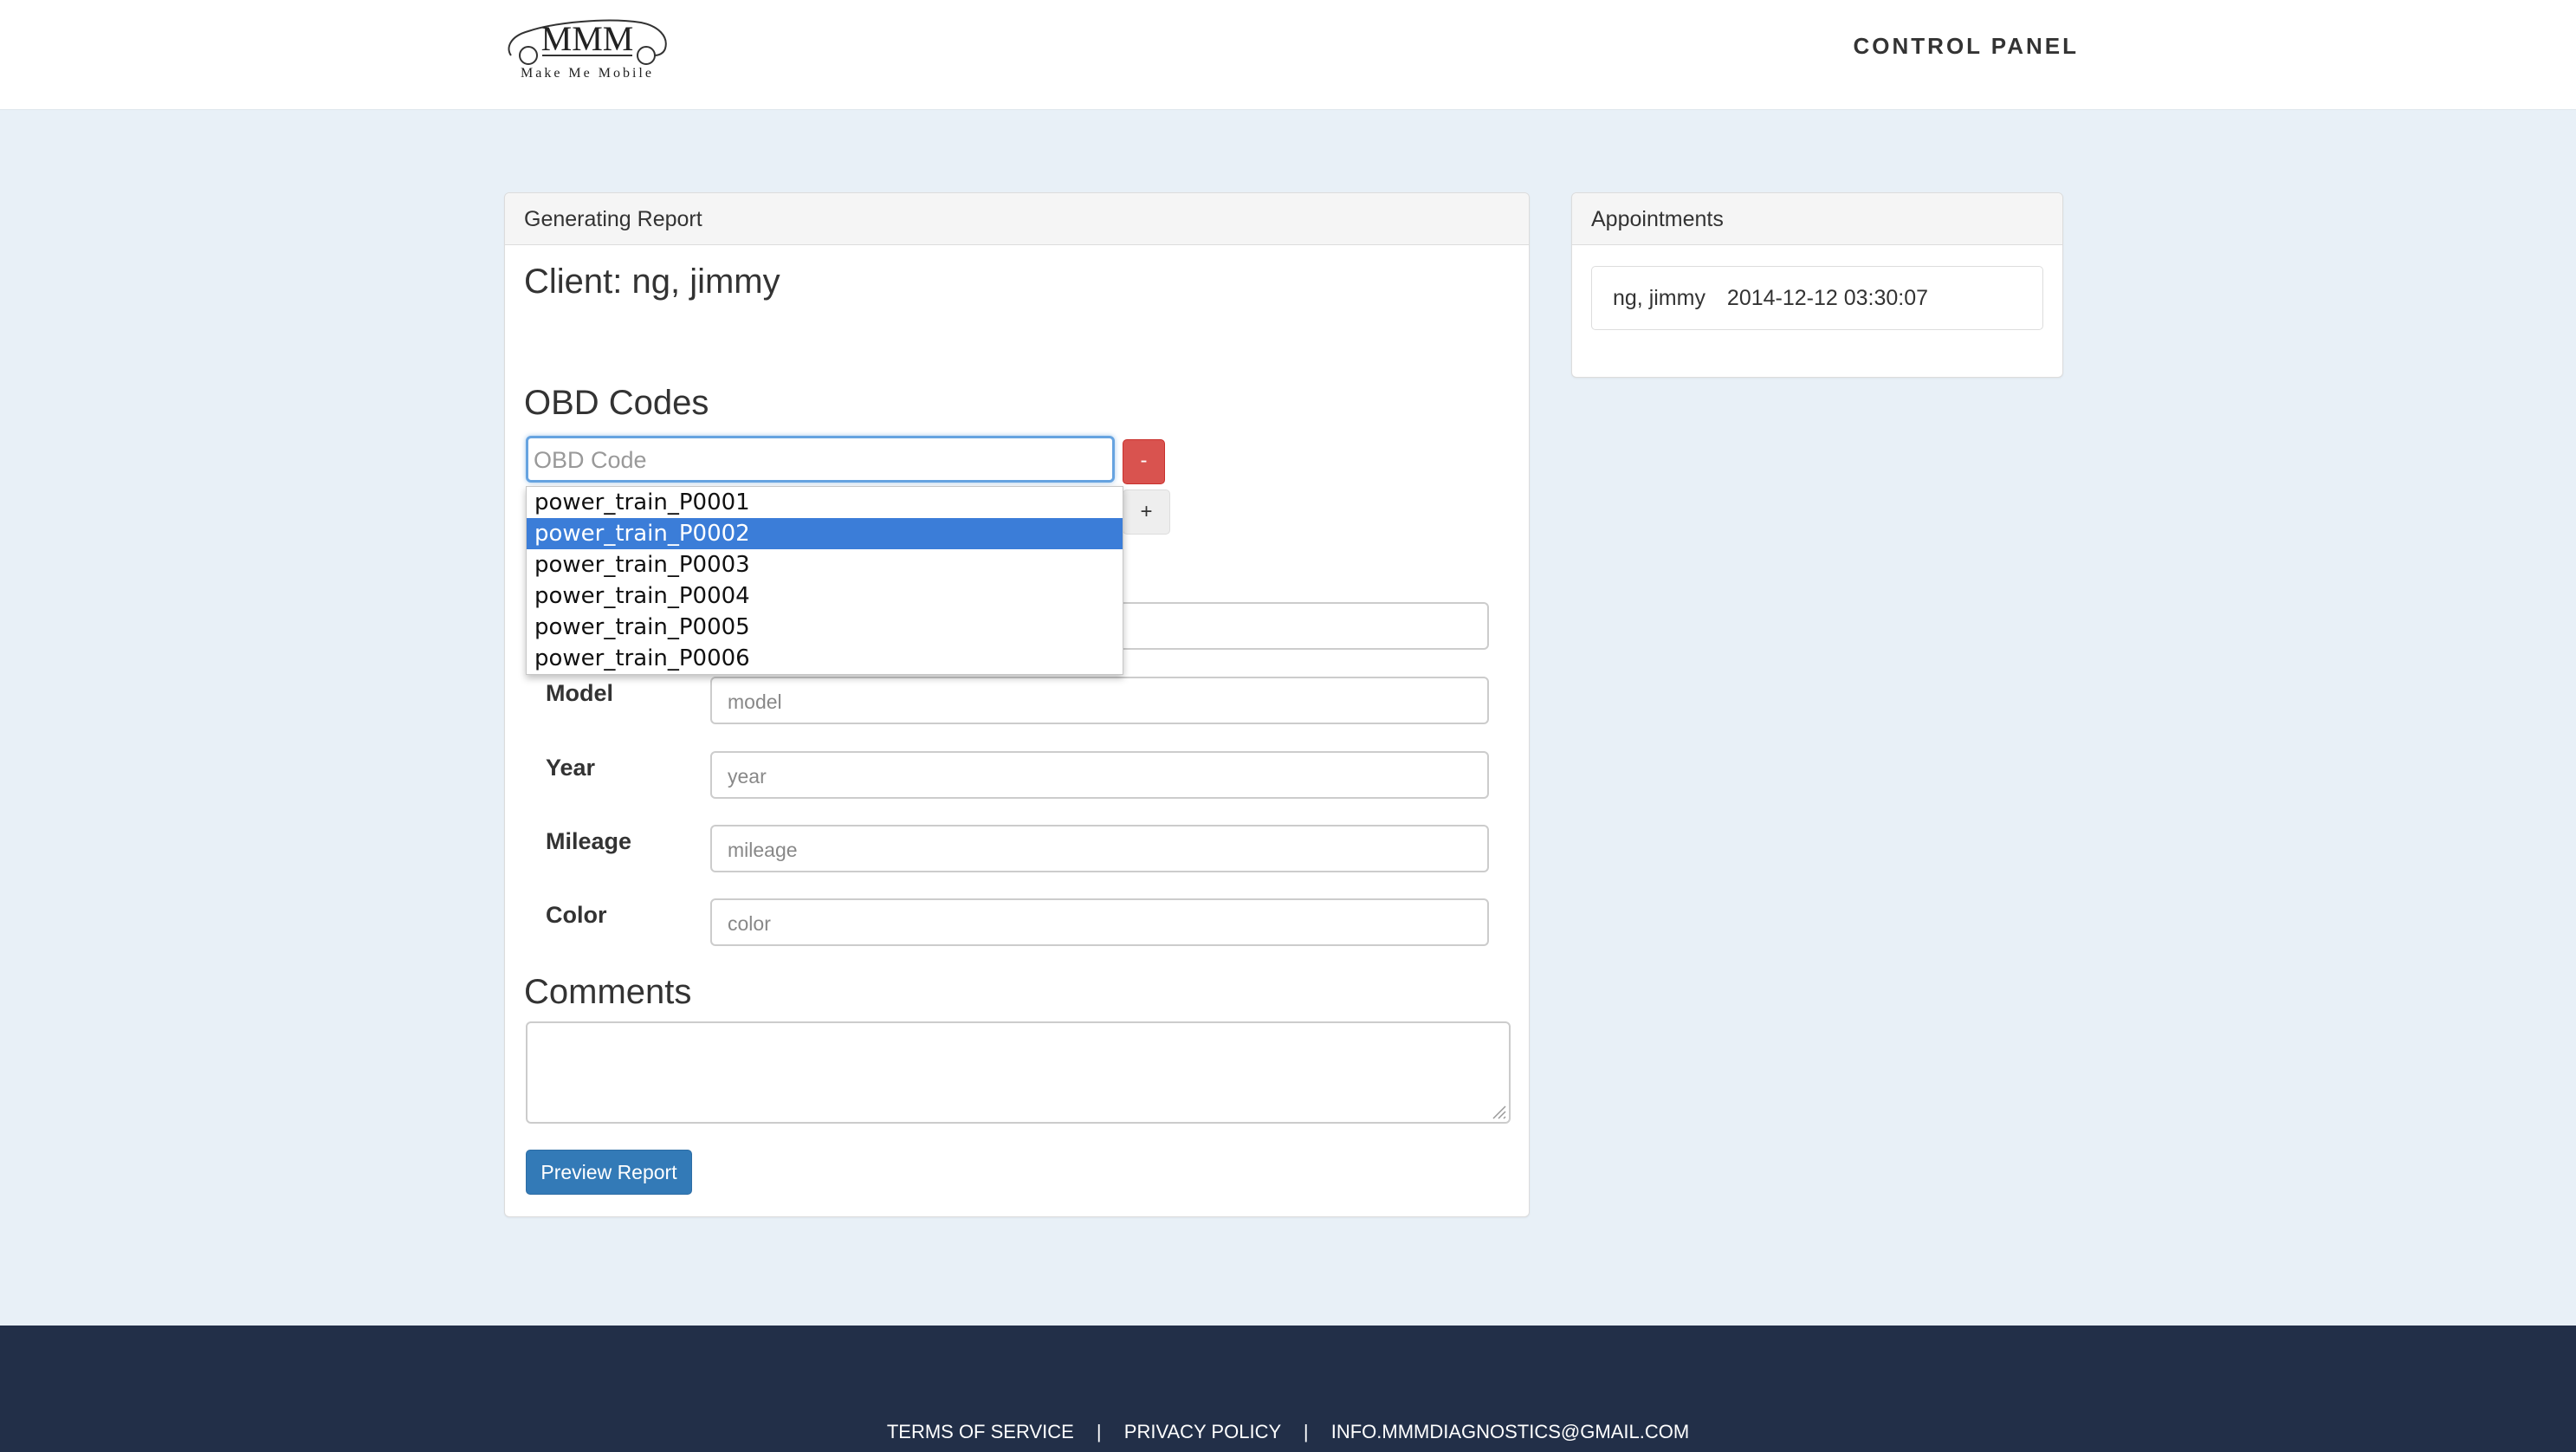 This screenshot has width=2576, height=1452. What do you see at coordinates (825, 503) in the screenshot?
I see `suggestion-item: power_train_P0001` at bounding box center [825, 503].